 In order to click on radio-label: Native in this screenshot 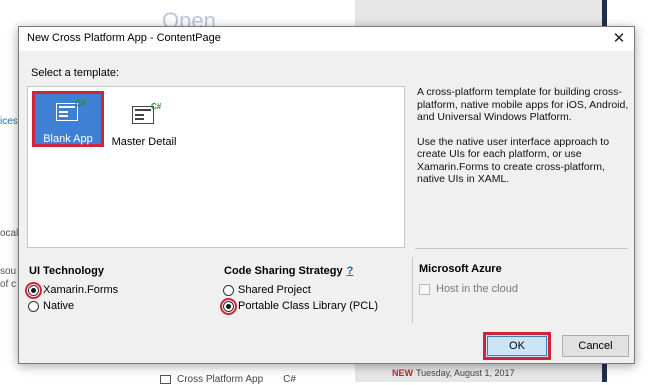, I will do `click(59, 306)`.